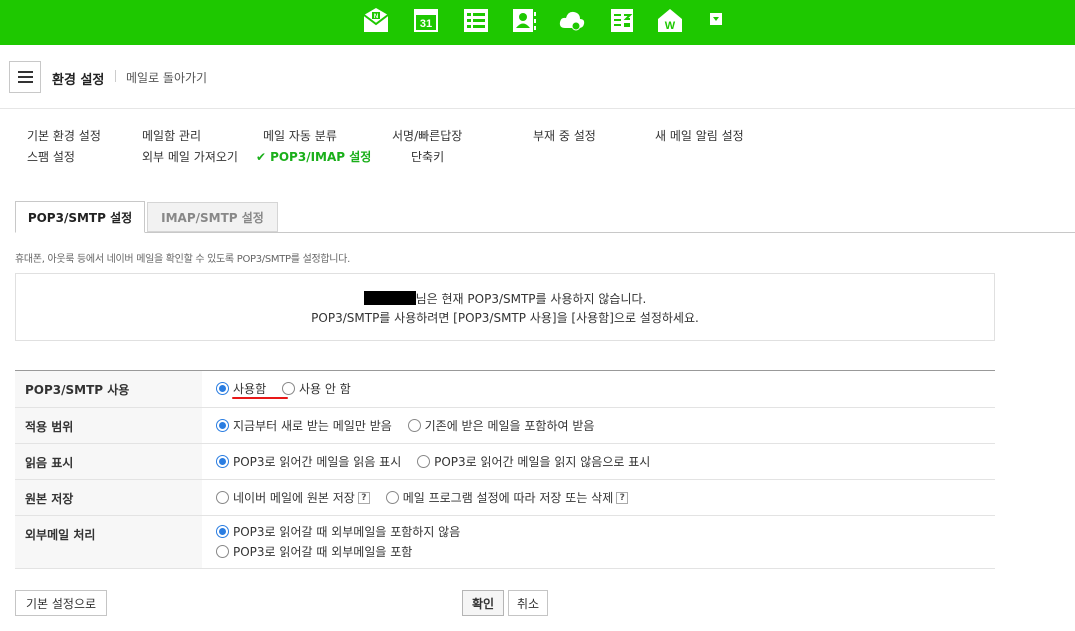  I want to click on row-label-scope: 적용 범위, so click(108, 425).